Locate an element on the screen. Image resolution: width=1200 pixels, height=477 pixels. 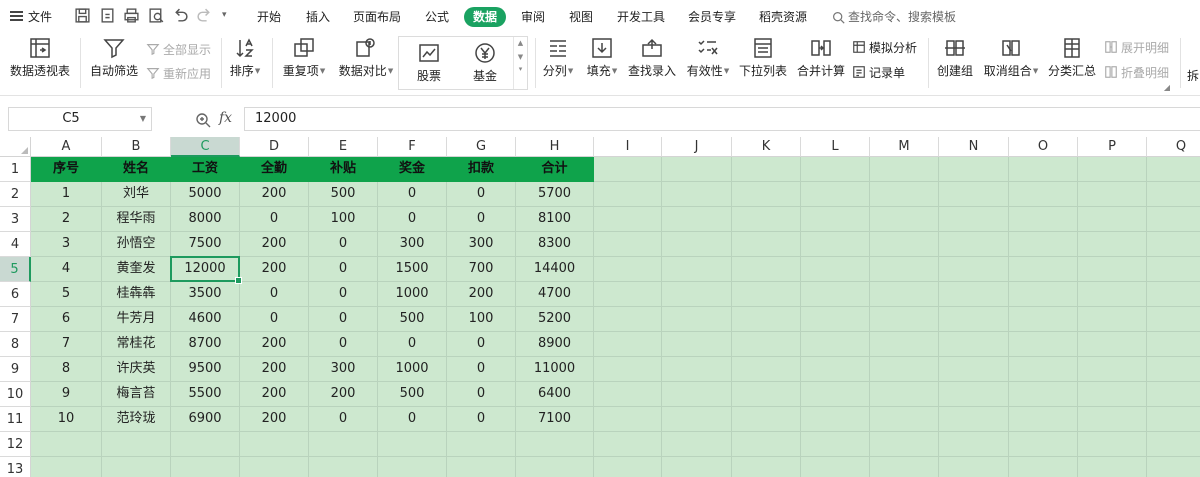
table-header-cell: 全勤 is located at coordinates (274, 169).